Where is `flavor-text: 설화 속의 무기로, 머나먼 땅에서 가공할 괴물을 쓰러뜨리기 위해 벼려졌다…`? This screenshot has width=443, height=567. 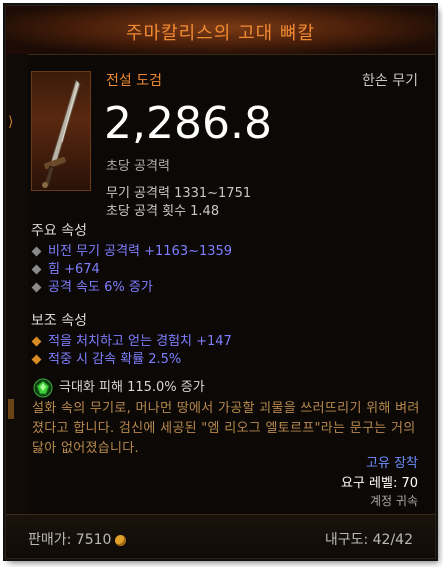
flavor-text: 설화 속의 무기로, 머나먼 땅에서 가공할 괴물을 쓰러뜨리기 위해 벼려졌다… is located at coordinates (226, 428).